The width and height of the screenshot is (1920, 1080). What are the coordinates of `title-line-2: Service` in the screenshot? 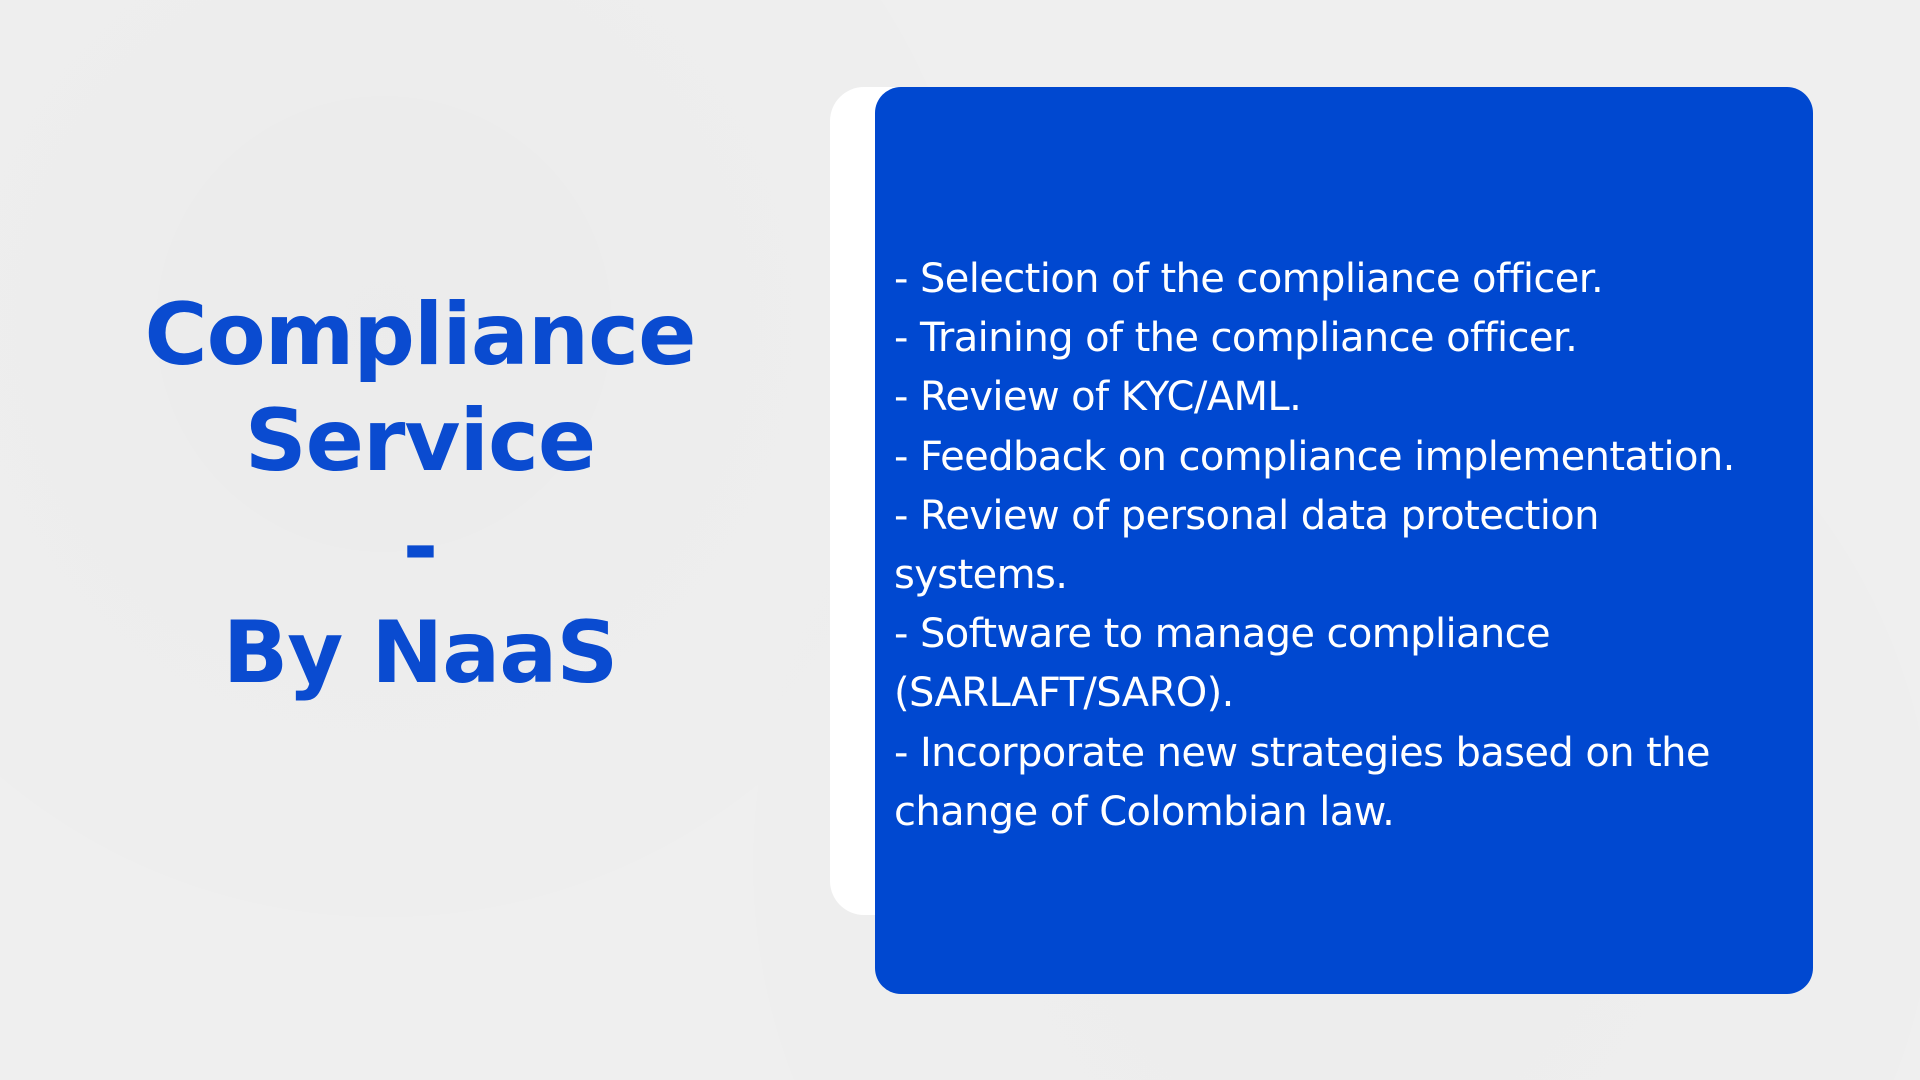 It's located at (420, 441).